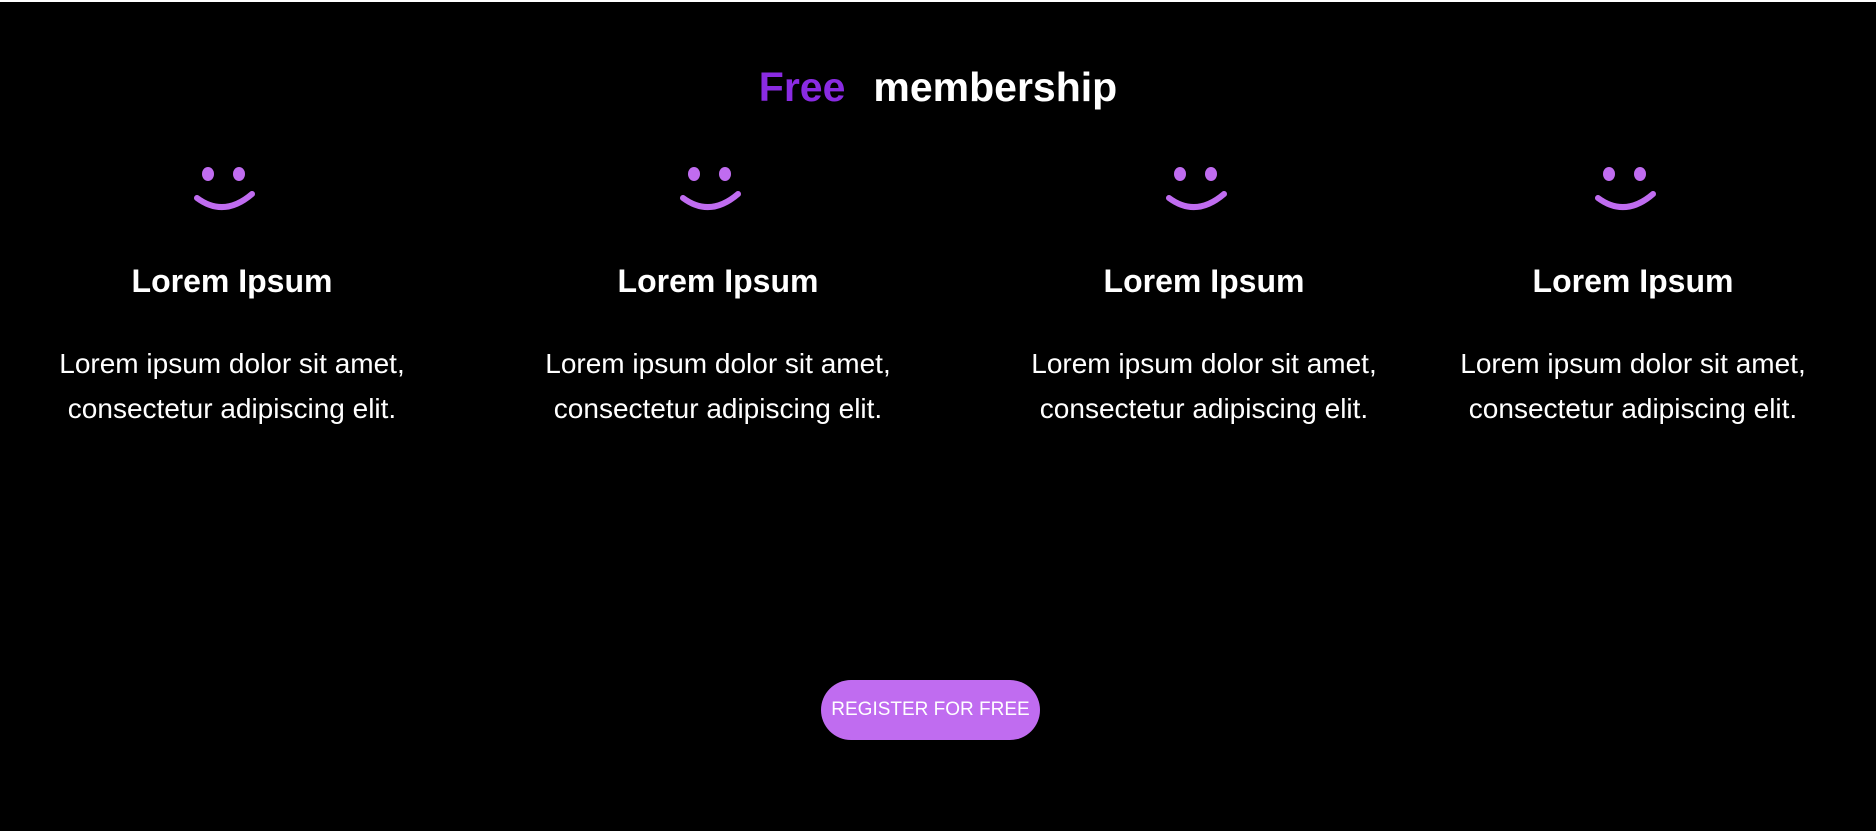  Describe the element at coordinates (995, 87) in the screenshot. I see `title-rest-word: membership` at that location.